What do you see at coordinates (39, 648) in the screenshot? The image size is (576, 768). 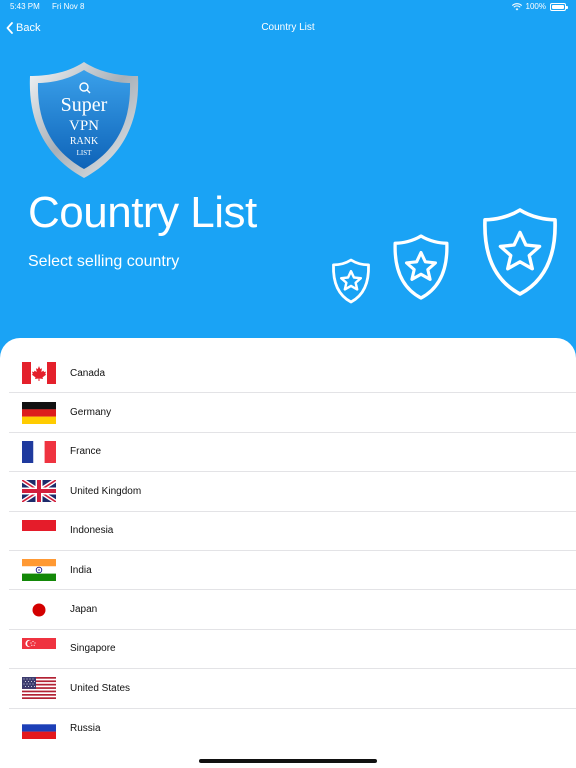 I see `singapore-flag-icon` at bounding box center [39, 648].